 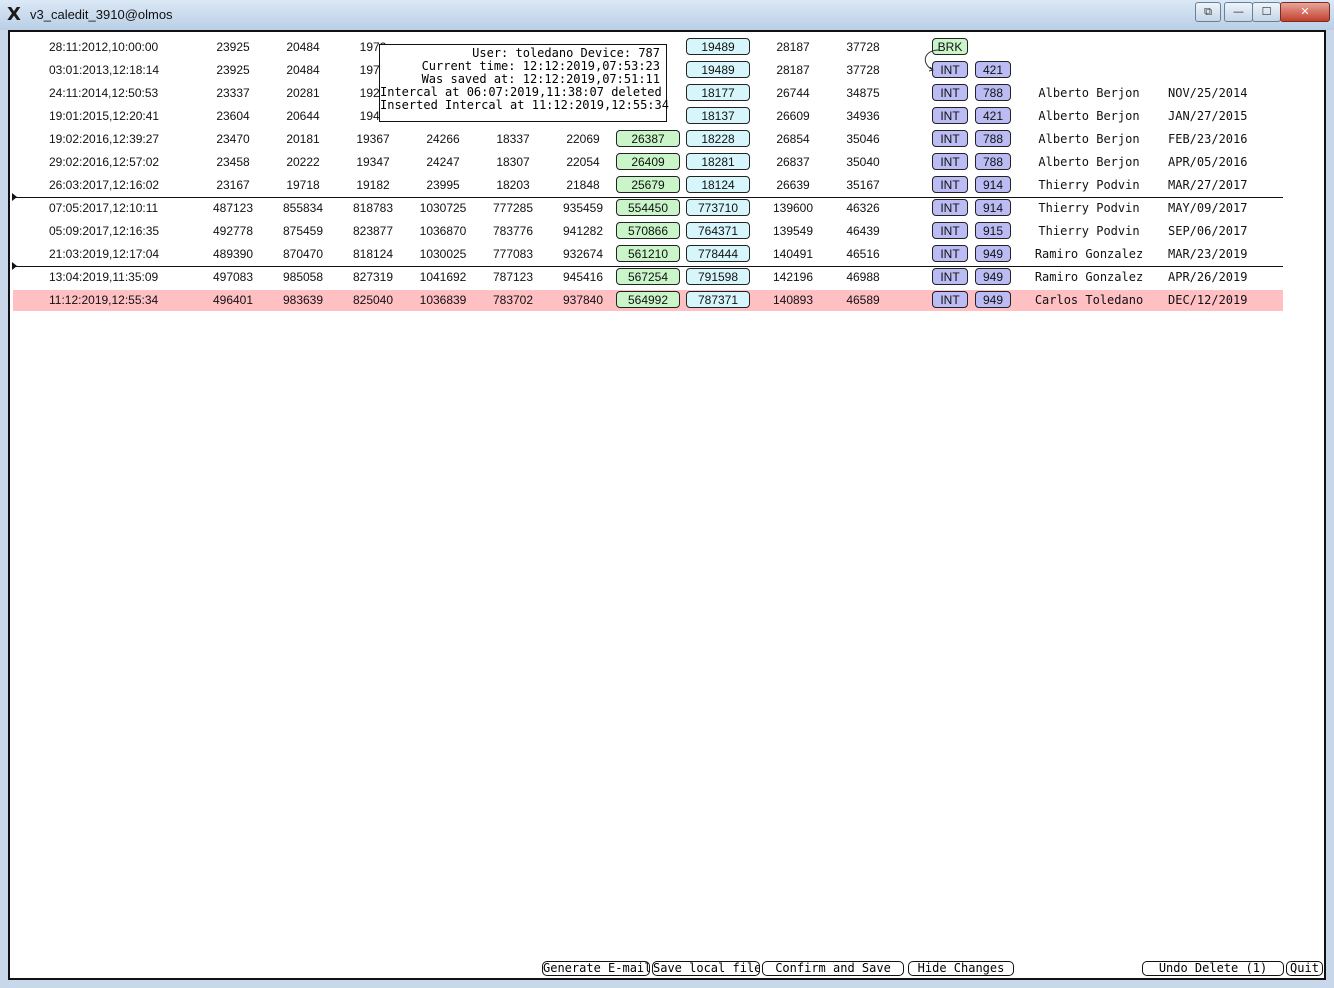 I want to click on confirm-and-save-button: Confirm and Save, so click(x=833, y=968).